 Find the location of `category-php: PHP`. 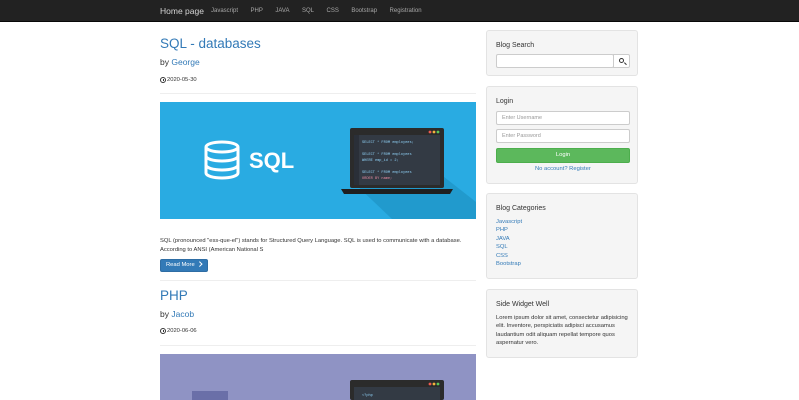

category-php: PHP is located at coordinates (509, 230).